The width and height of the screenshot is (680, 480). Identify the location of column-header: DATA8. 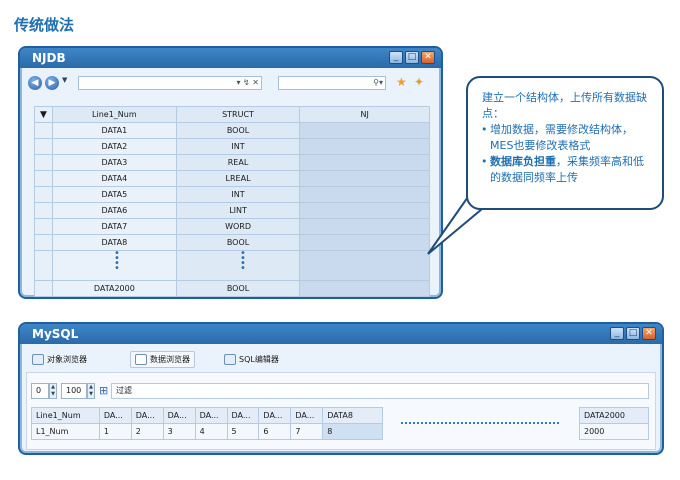
(352, 415).